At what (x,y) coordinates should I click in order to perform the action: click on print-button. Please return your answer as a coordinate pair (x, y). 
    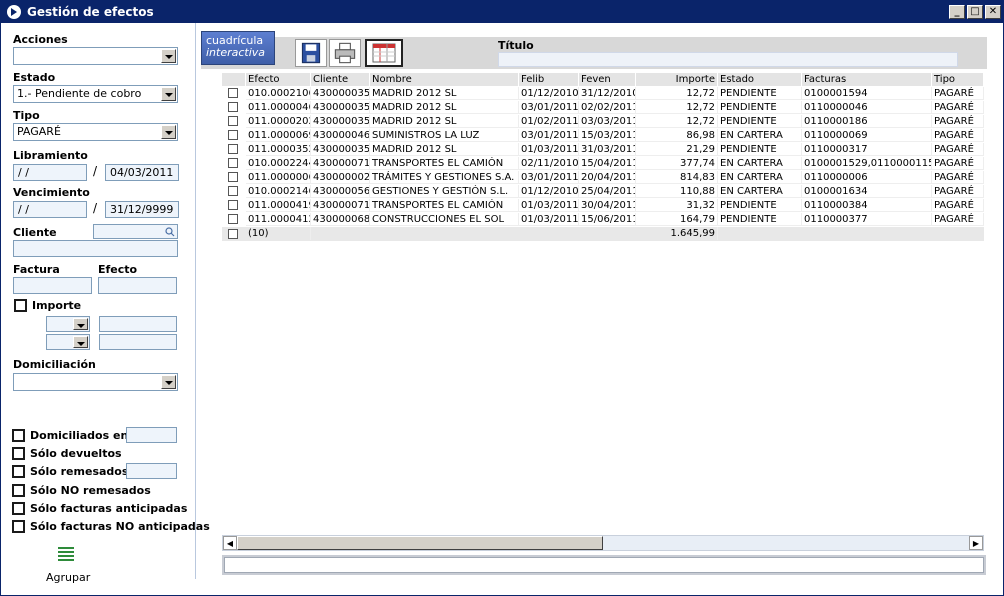
    Looking at the image, I should click on (345, 53).